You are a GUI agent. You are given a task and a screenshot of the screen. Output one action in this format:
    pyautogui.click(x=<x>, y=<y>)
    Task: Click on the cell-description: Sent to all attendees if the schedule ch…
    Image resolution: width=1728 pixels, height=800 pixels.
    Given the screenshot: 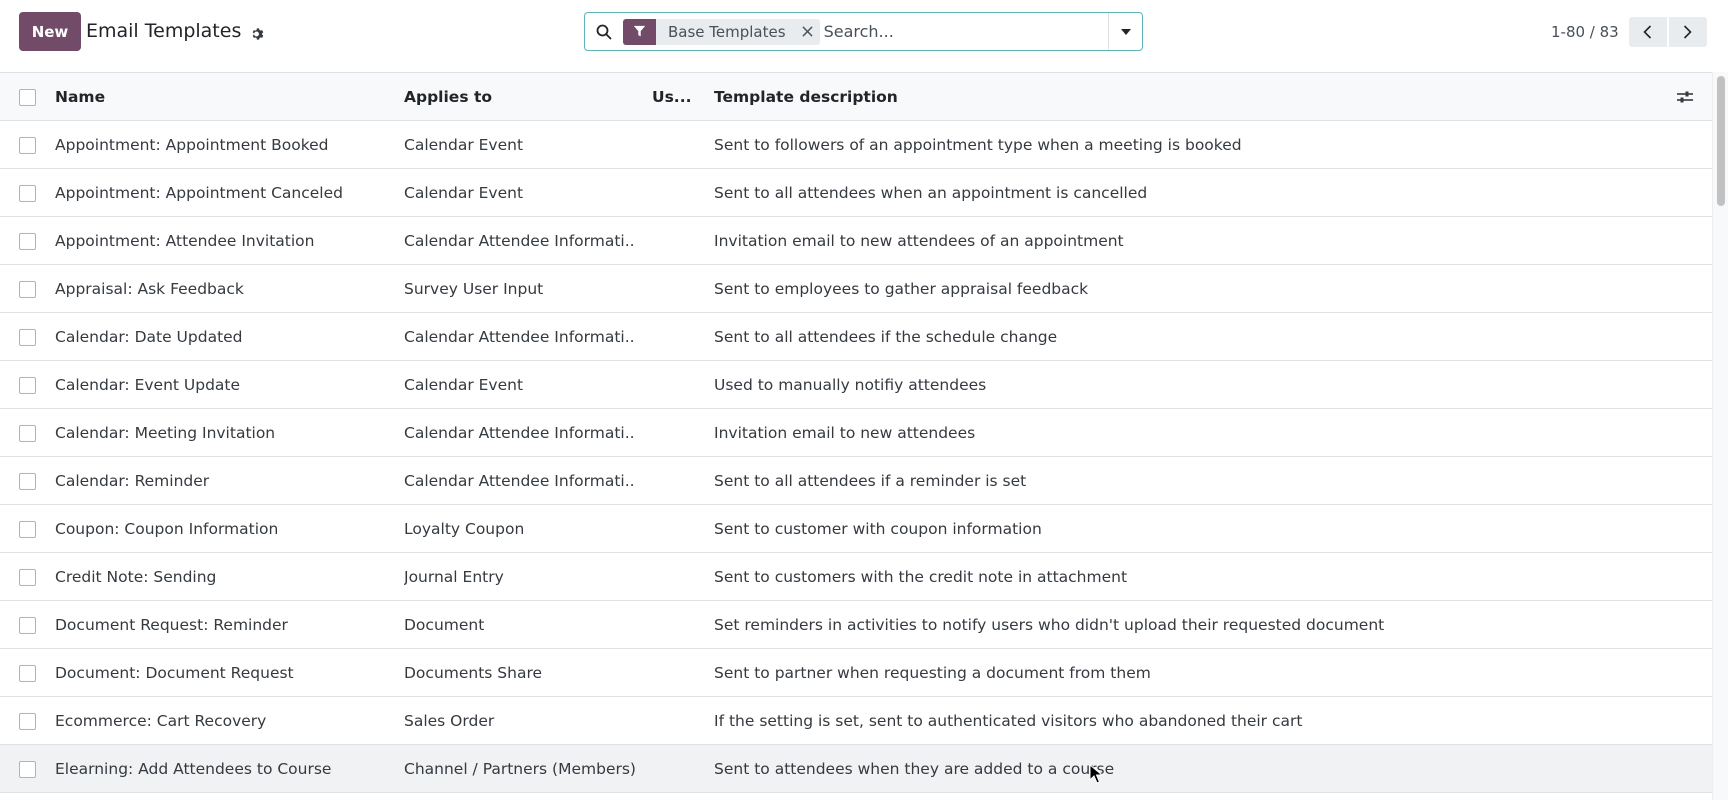 What is the action you would take?
    pyautogui.click(x=886, y=337)
    